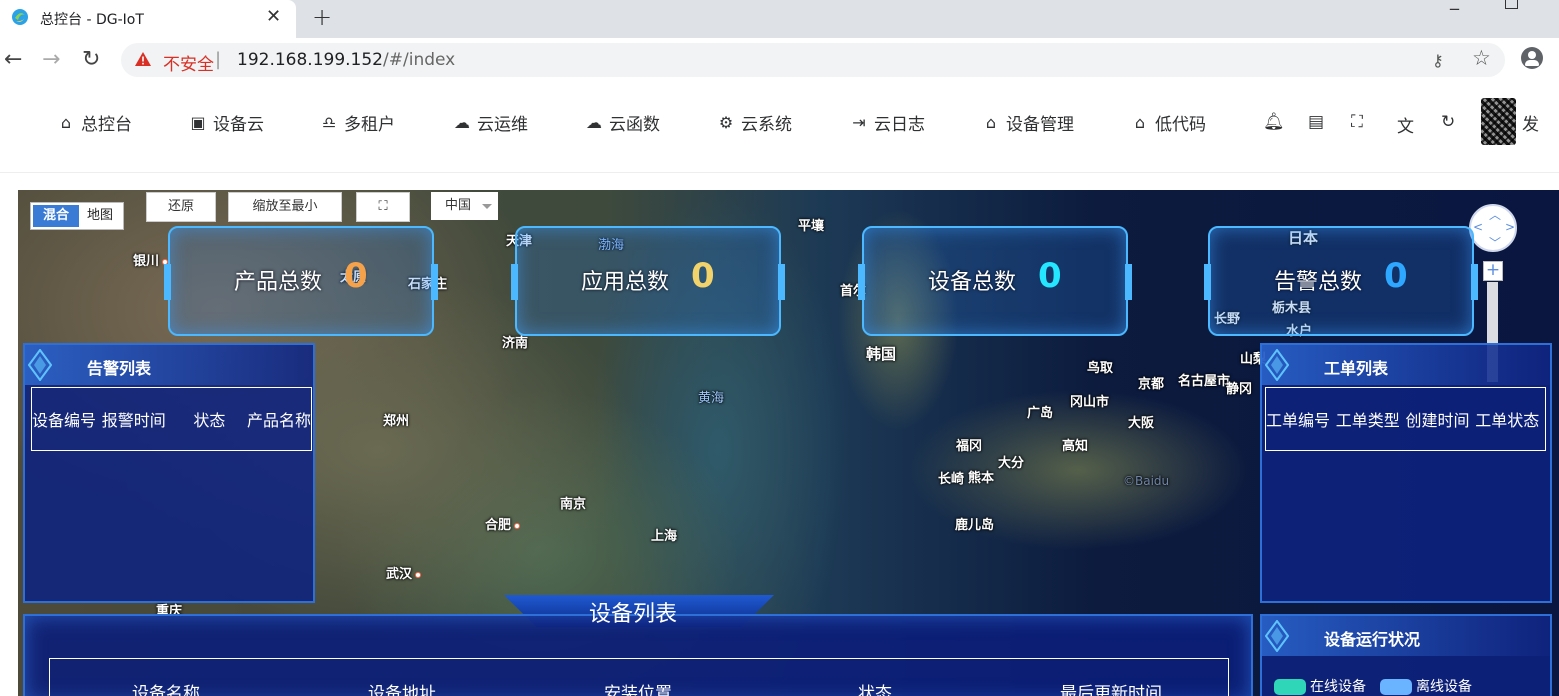  Describe the element at coordinates (1011, 463) in the screenshot. I see `map-label: 大分` at that location.